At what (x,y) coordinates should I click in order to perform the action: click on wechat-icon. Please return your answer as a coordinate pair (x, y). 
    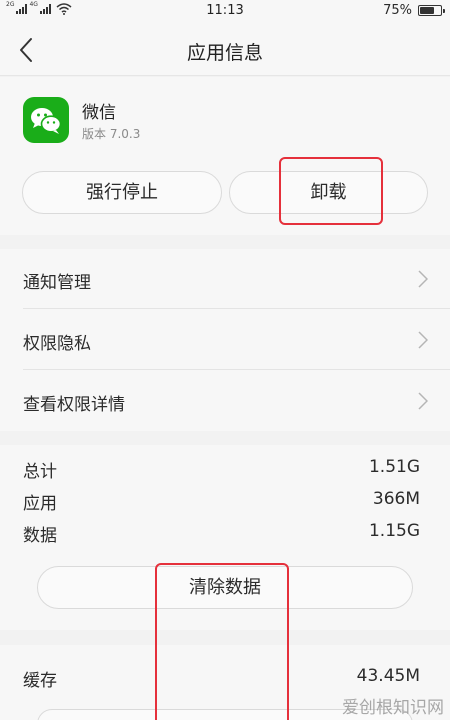
    Looking at the image, I should click on (46, 120).